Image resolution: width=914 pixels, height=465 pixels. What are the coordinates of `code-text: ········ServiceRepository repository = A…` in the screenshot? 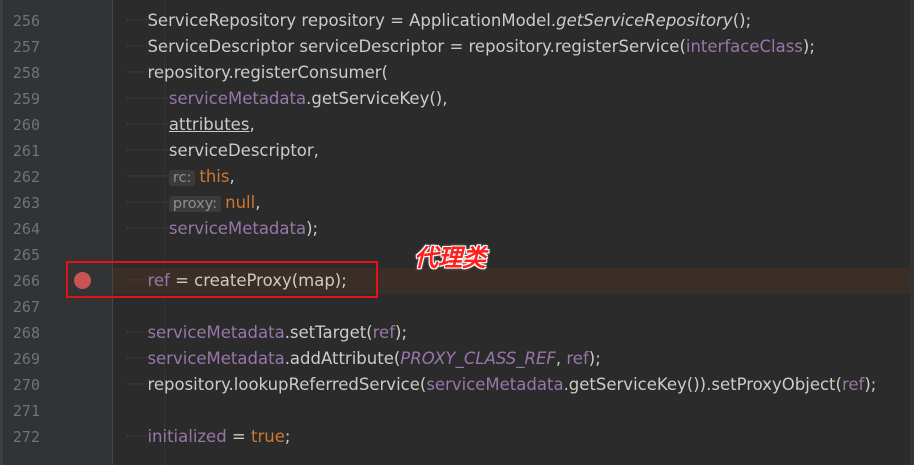 It's located at (439, 20).